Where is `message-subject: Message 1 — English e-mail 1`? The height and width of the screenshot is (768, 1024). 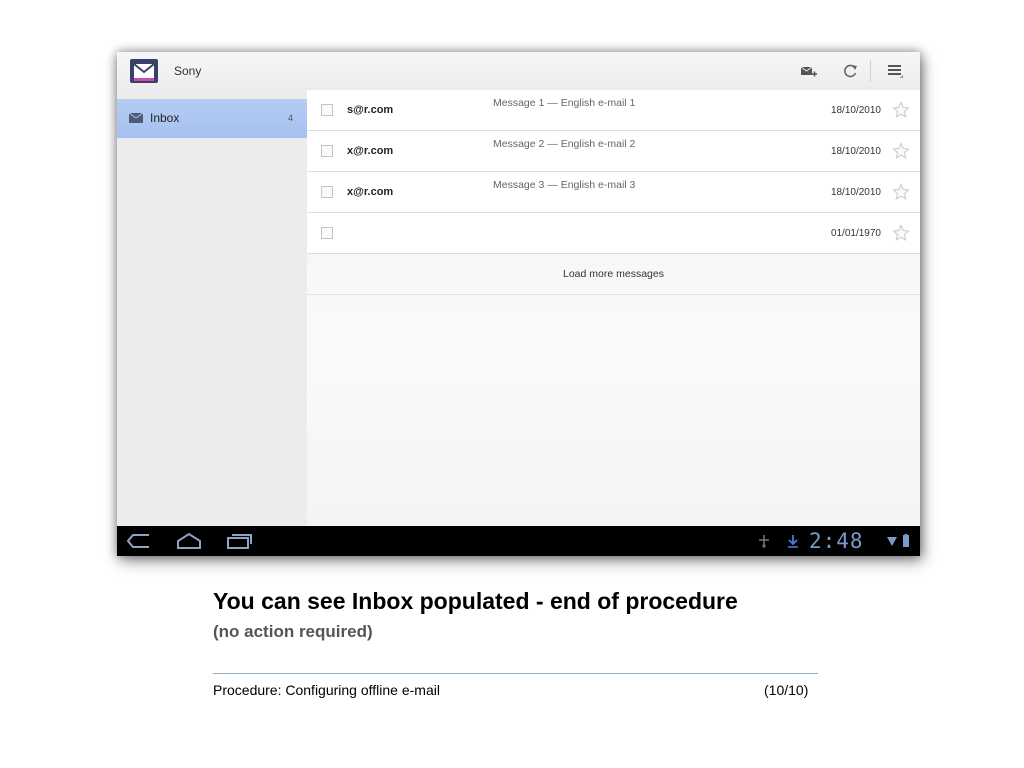 message-subject: Message 1 — English e-mail 1 is located at coordinates (564, 103).